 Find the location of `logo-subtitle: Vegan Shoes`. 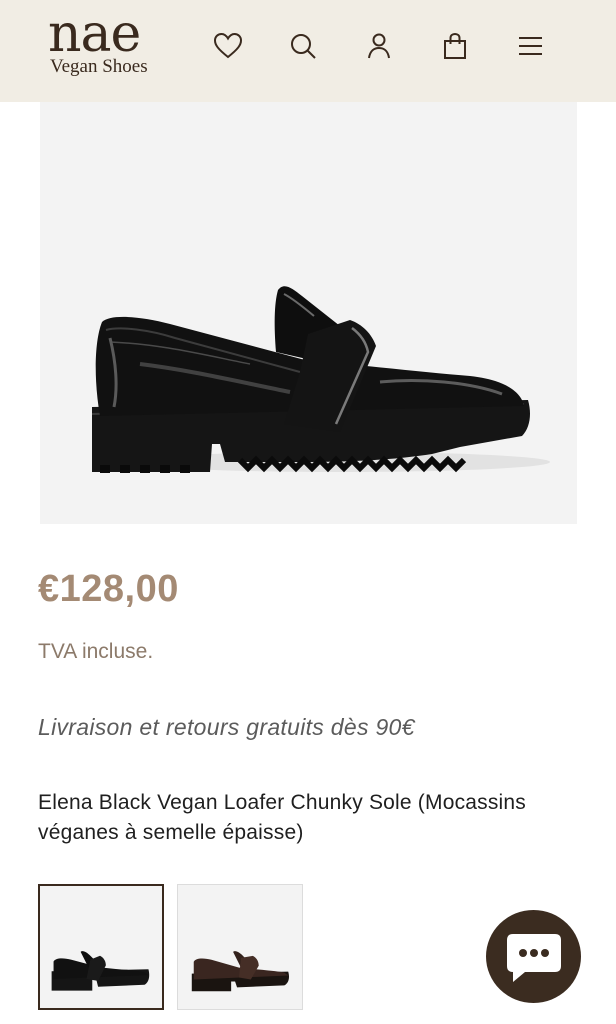

logo-subtitle: Vegan Shoes is located at coordinates (99, 66).